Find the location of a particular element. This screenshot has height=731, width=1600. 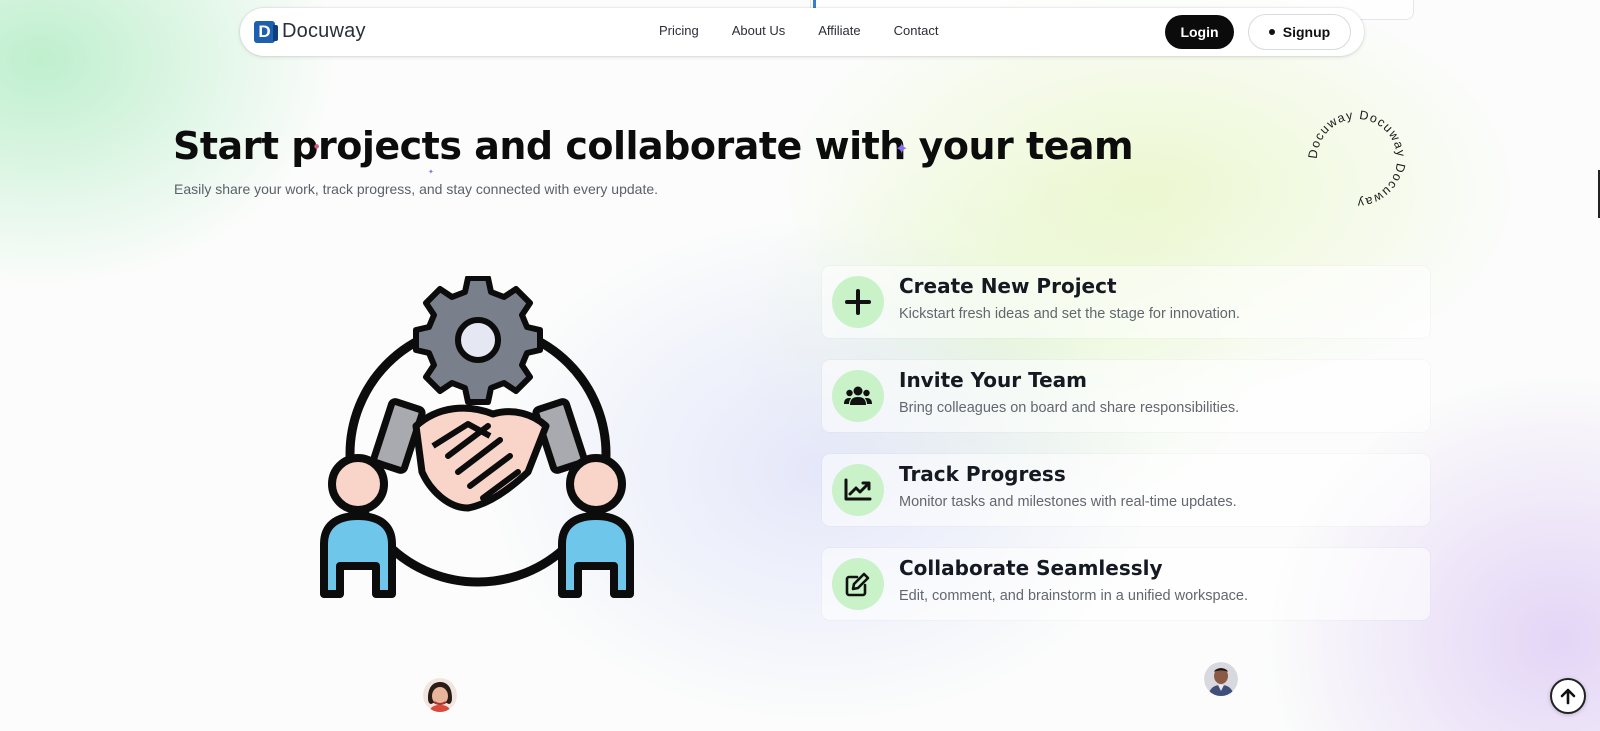

scroll-to-top-button is located at coordinates (1568, 696).